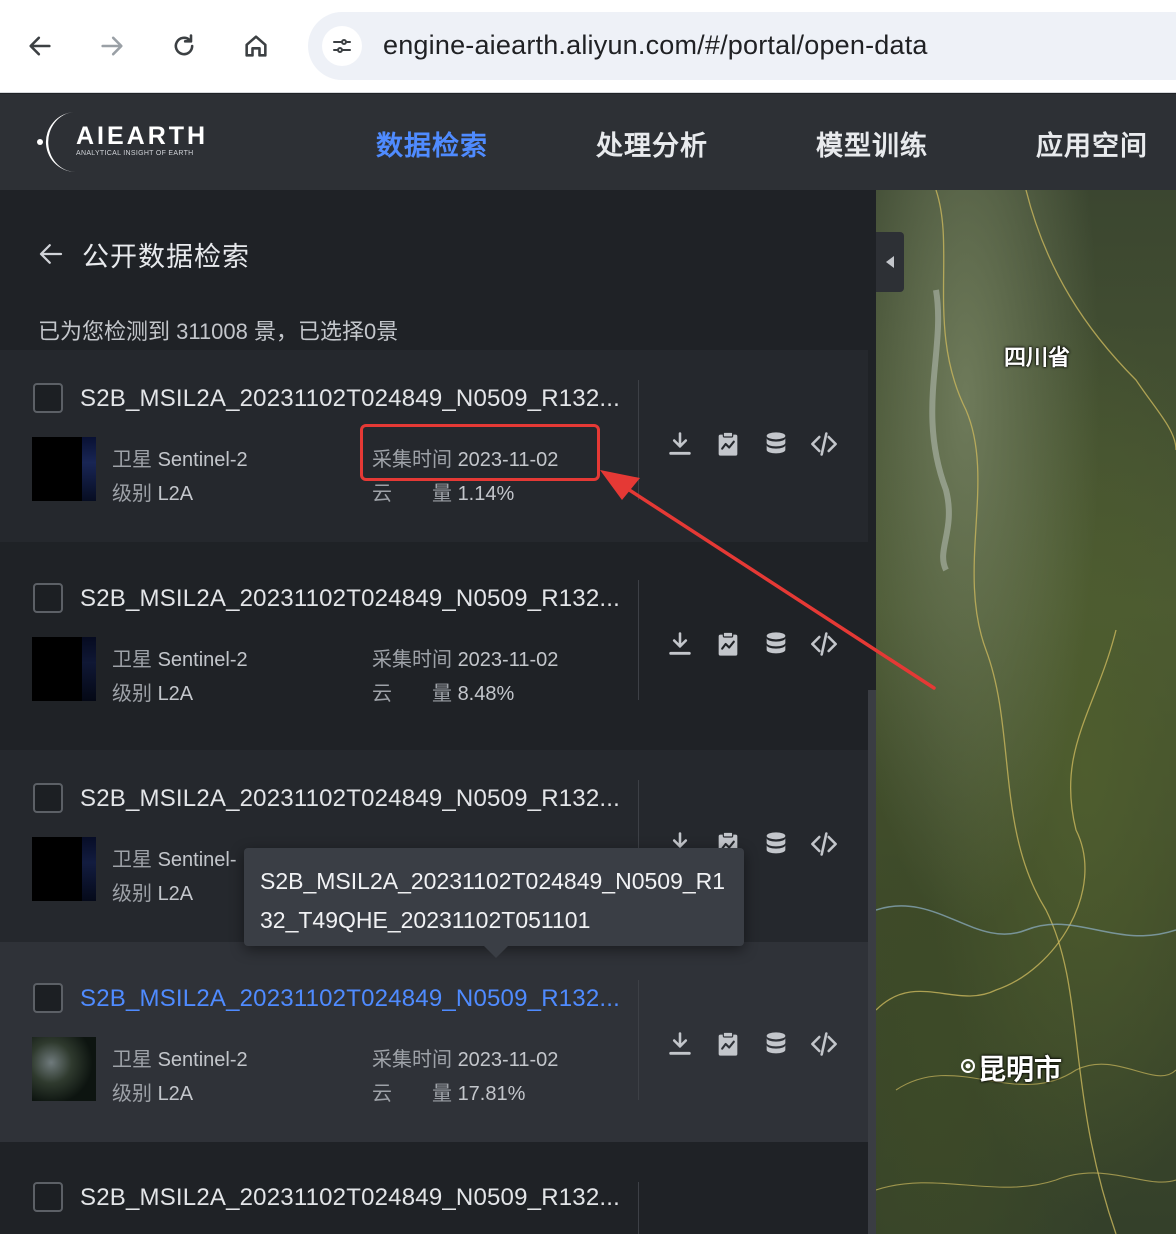 This screenshot has height=1234, width=1176. Describe the element at coordinates (872, 143) in the screenshot. I see `nav-model-training: 模型训练` at that location.